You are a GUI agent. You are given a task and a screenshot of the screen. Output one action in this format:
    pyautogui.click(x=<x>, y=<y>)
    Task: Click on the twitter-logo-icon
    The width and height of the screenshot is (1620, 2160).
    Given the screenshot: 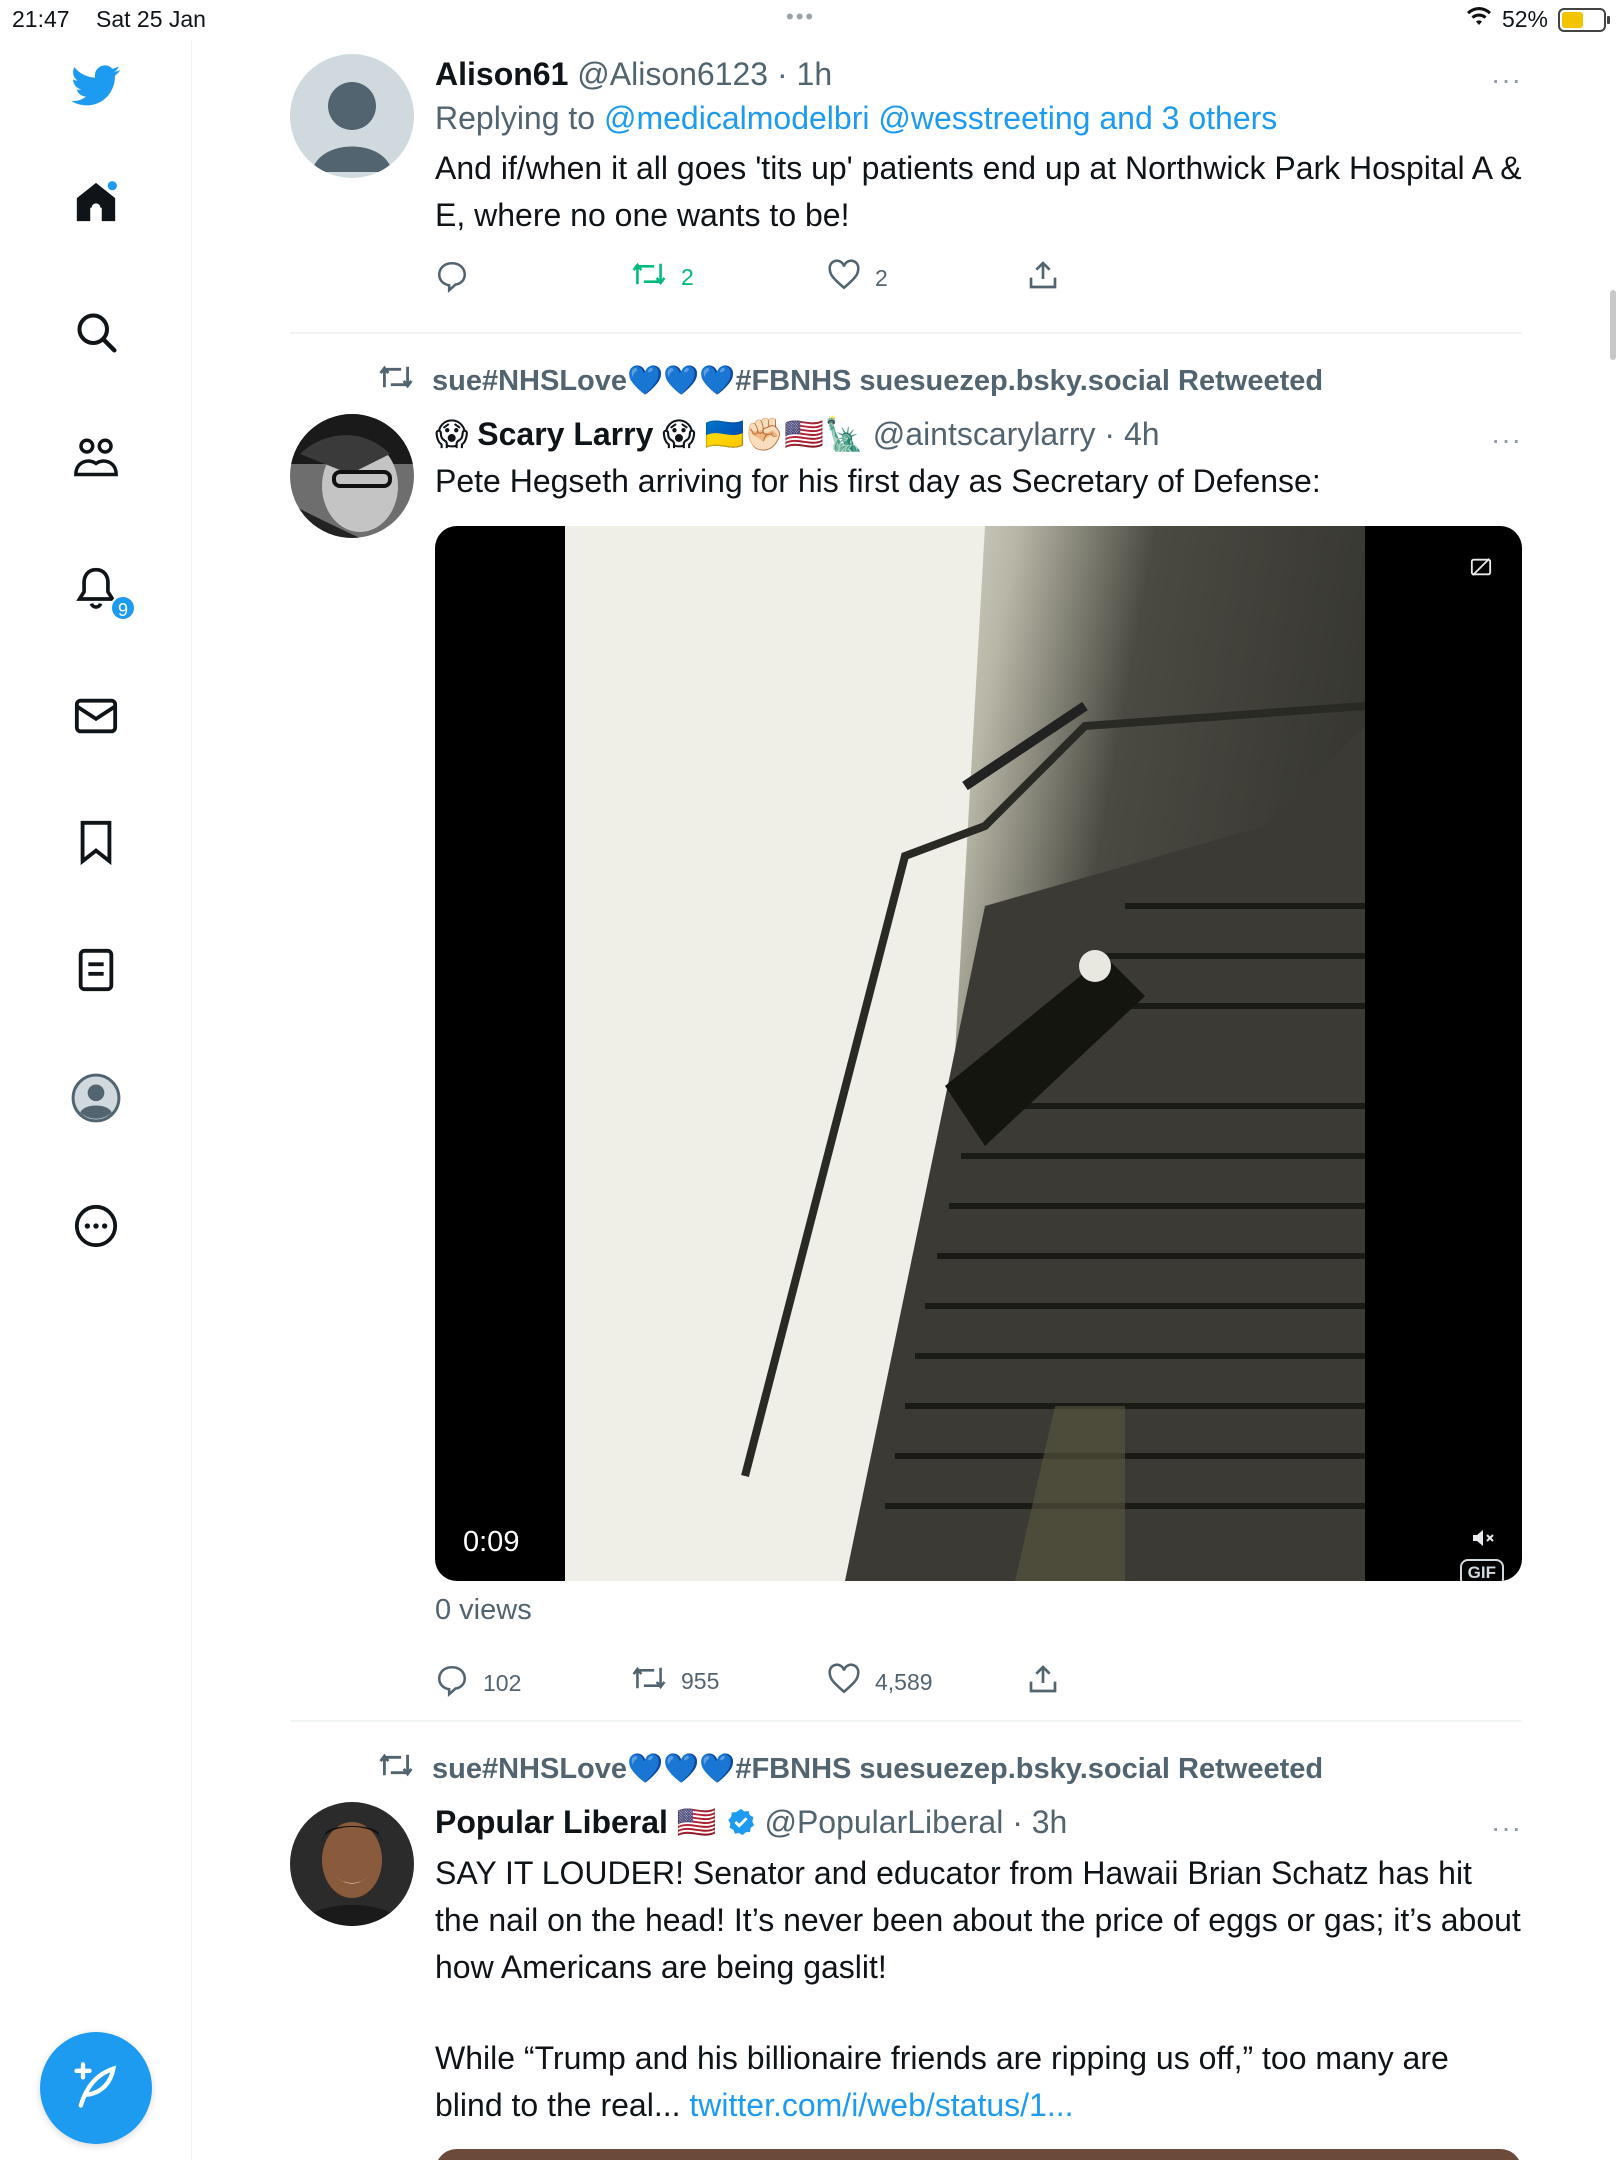 What is the action you would take?
    pyautogui.click(x=96, y=86)
    